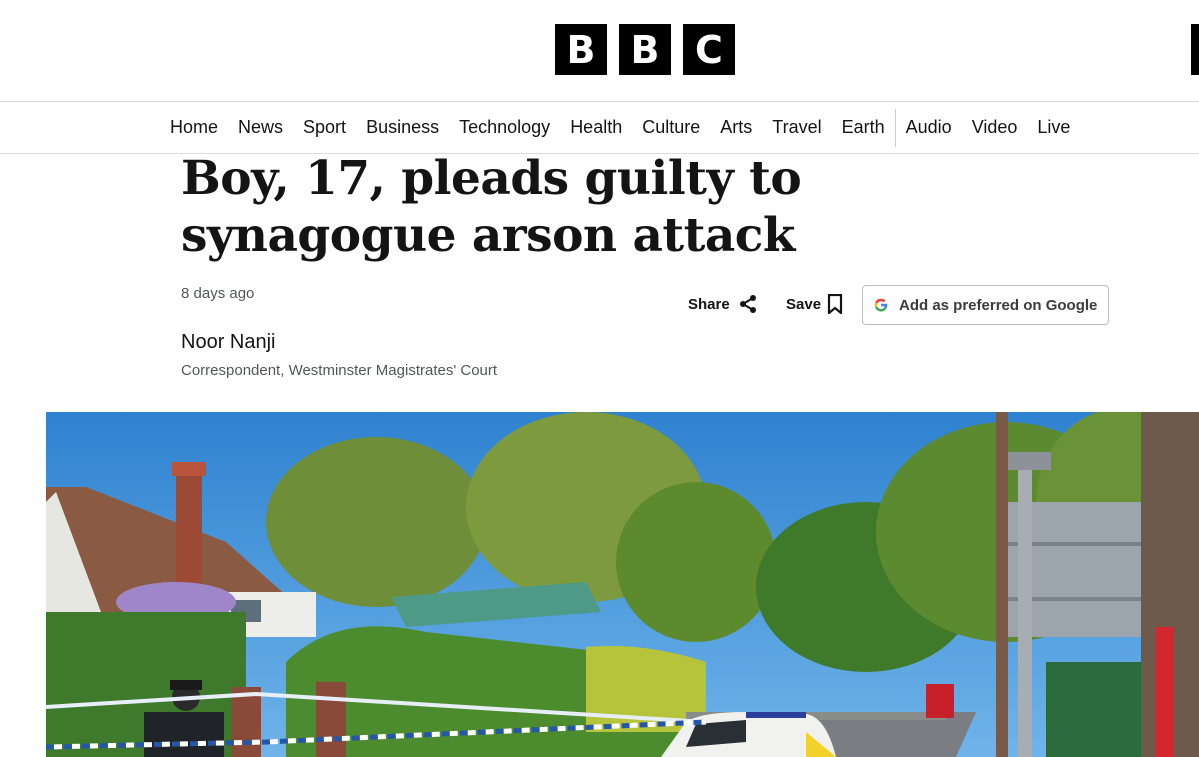 The width and height of the screenshot is (1199, 757). I want to click on nav-item-sport: Sport, so click(324, 127).